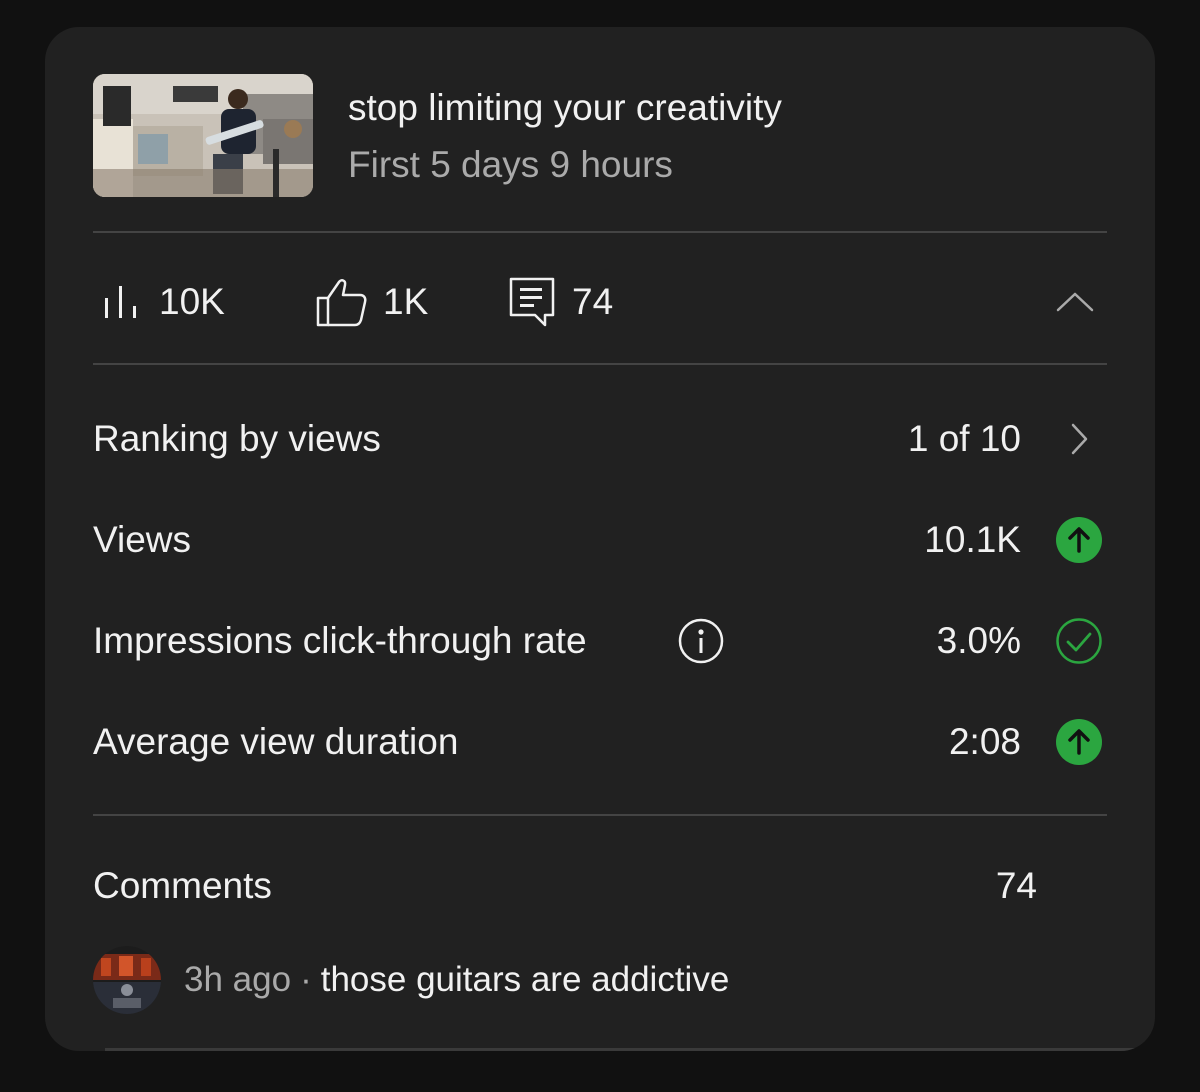  I want to click on metric-views: Views 10.1K, so click(600, 540).